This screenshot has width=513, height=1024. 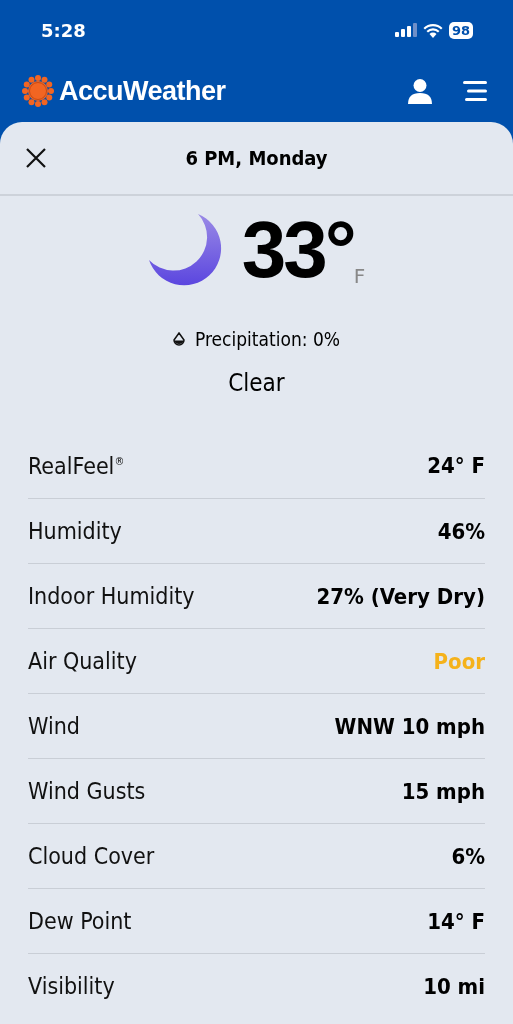 I want to click on detail-label: Visibility, so click(x=71, y=986).